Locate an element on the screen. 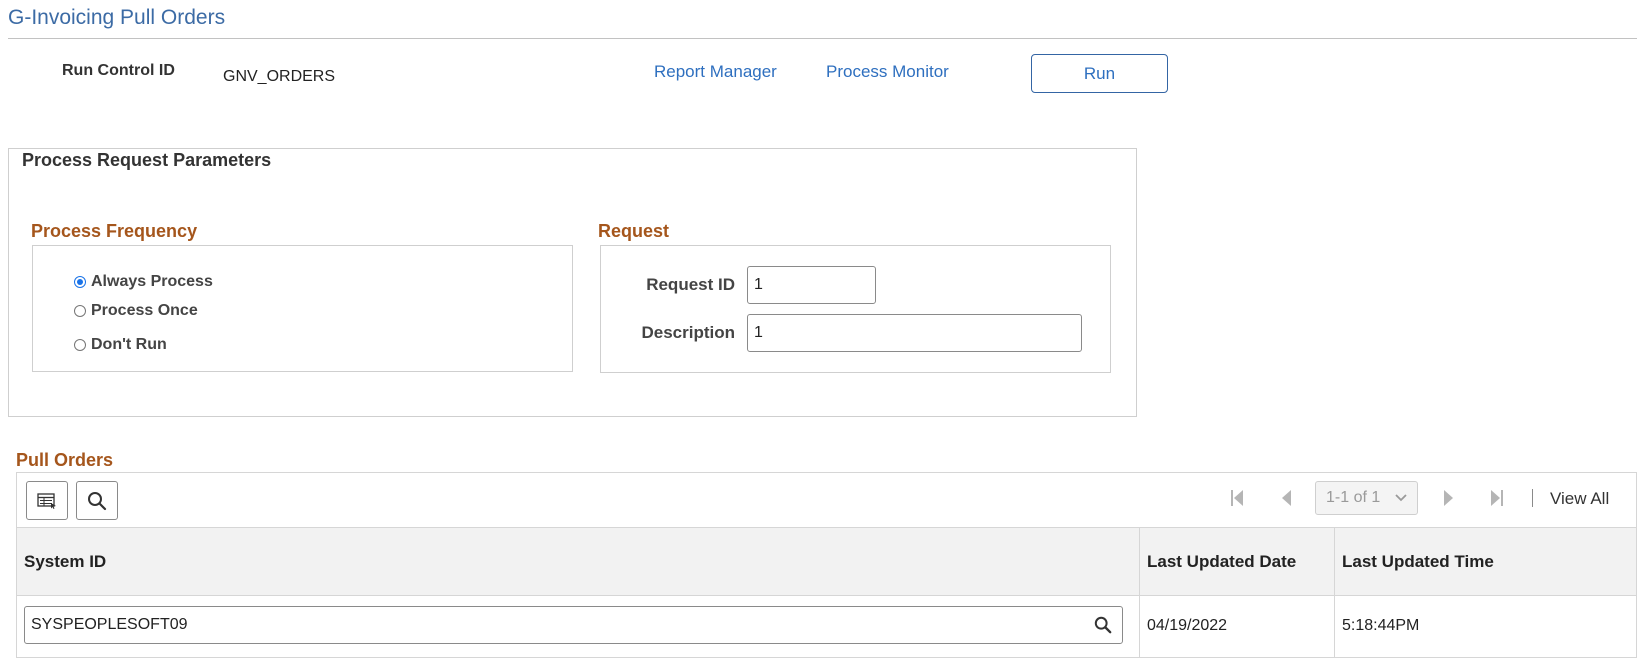  radio-label: Process Once is located at coordinates (144, 310).